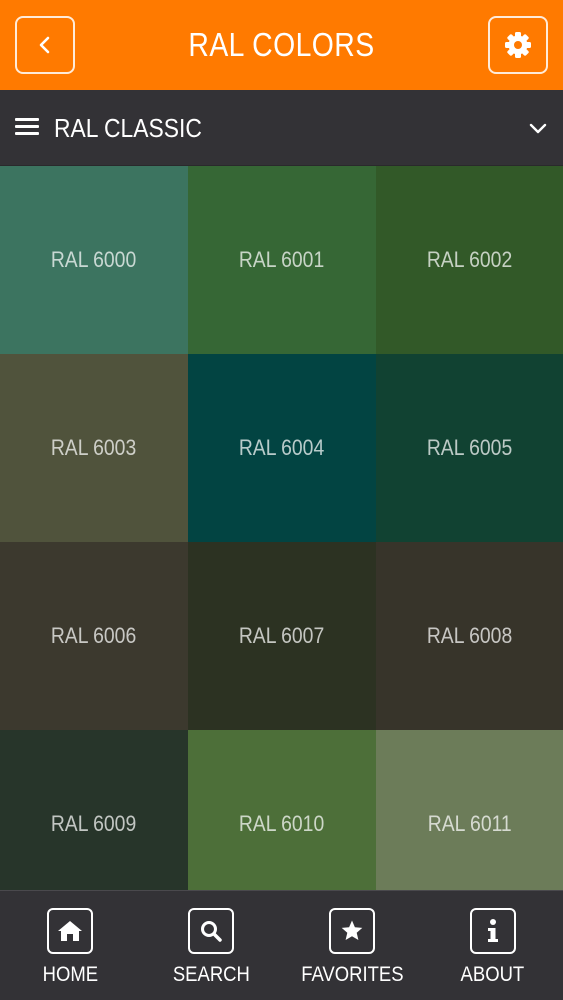  I want to click on app-header: RAL COLORS, so click(281, 45).